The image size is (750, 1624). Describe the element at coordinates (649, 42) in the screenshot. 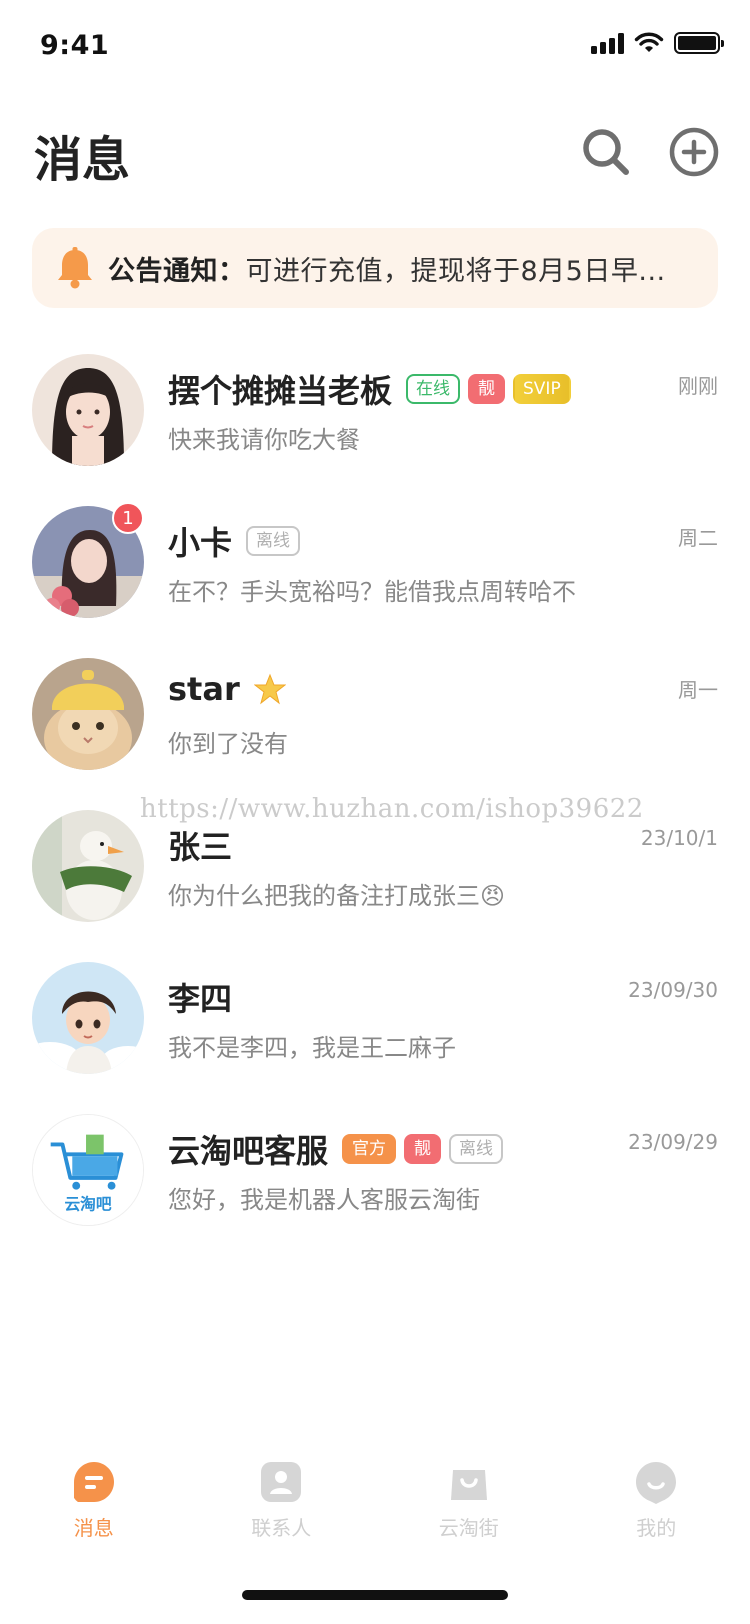

I see `wifi-icon` at that location.